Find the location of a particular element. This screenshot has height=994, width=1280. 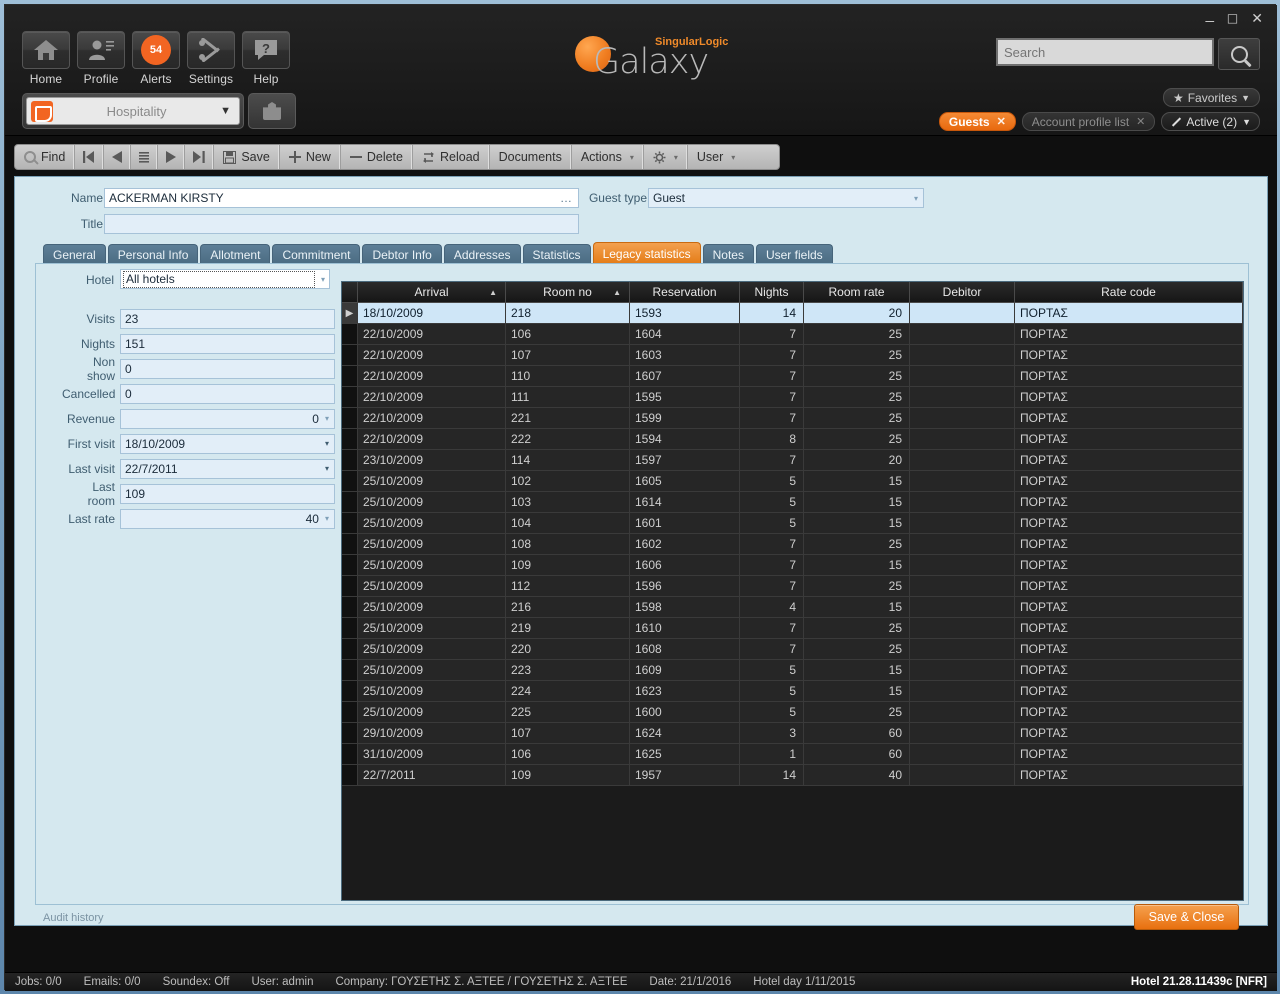

table-row: 25/10/2009 112 1596 7 25 ΠΟΡΤΑΣ is located at coordinates (792, 586).